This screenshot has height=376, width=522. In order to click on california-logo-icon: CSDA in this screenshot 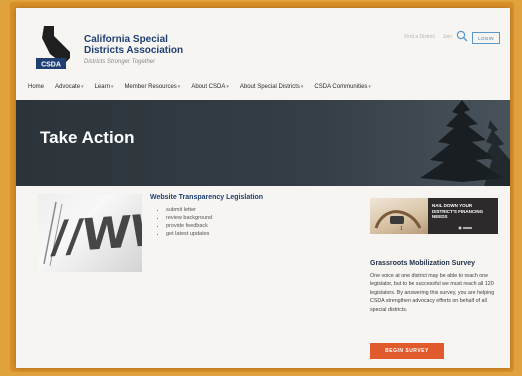, I will do `click(57, 47)`.